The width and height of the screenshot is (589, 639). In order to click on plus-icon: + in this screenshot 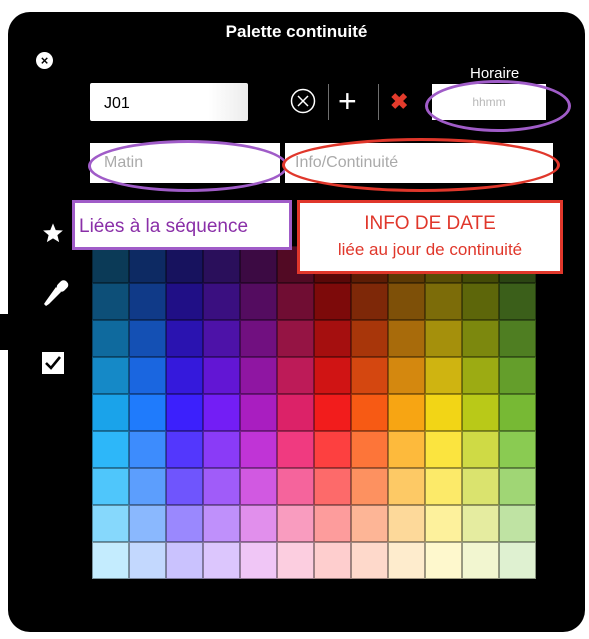, I will do `click(347, 101)`.